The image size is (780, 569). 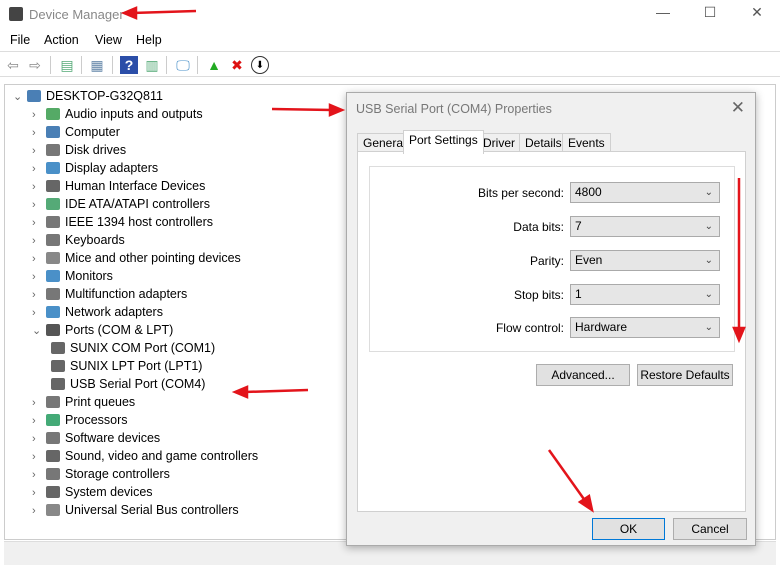 What do you see at coordinates (97, 65) in the screenshot?
I see `properties-icon: ▦` at bounding box center [97, 65].